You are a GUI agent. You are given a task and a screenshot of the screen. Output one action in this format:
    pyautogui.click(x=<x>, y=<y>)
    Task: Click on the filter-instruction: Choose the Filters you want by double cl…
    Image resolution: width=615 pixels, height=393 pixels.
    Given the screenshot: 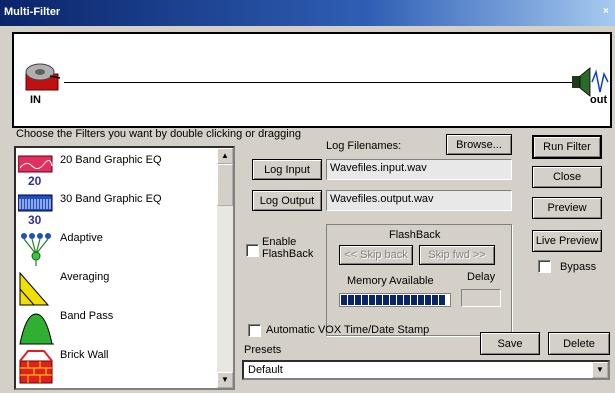 What is the action you would take?
    pyautogui.click(x=158, y=134)
    